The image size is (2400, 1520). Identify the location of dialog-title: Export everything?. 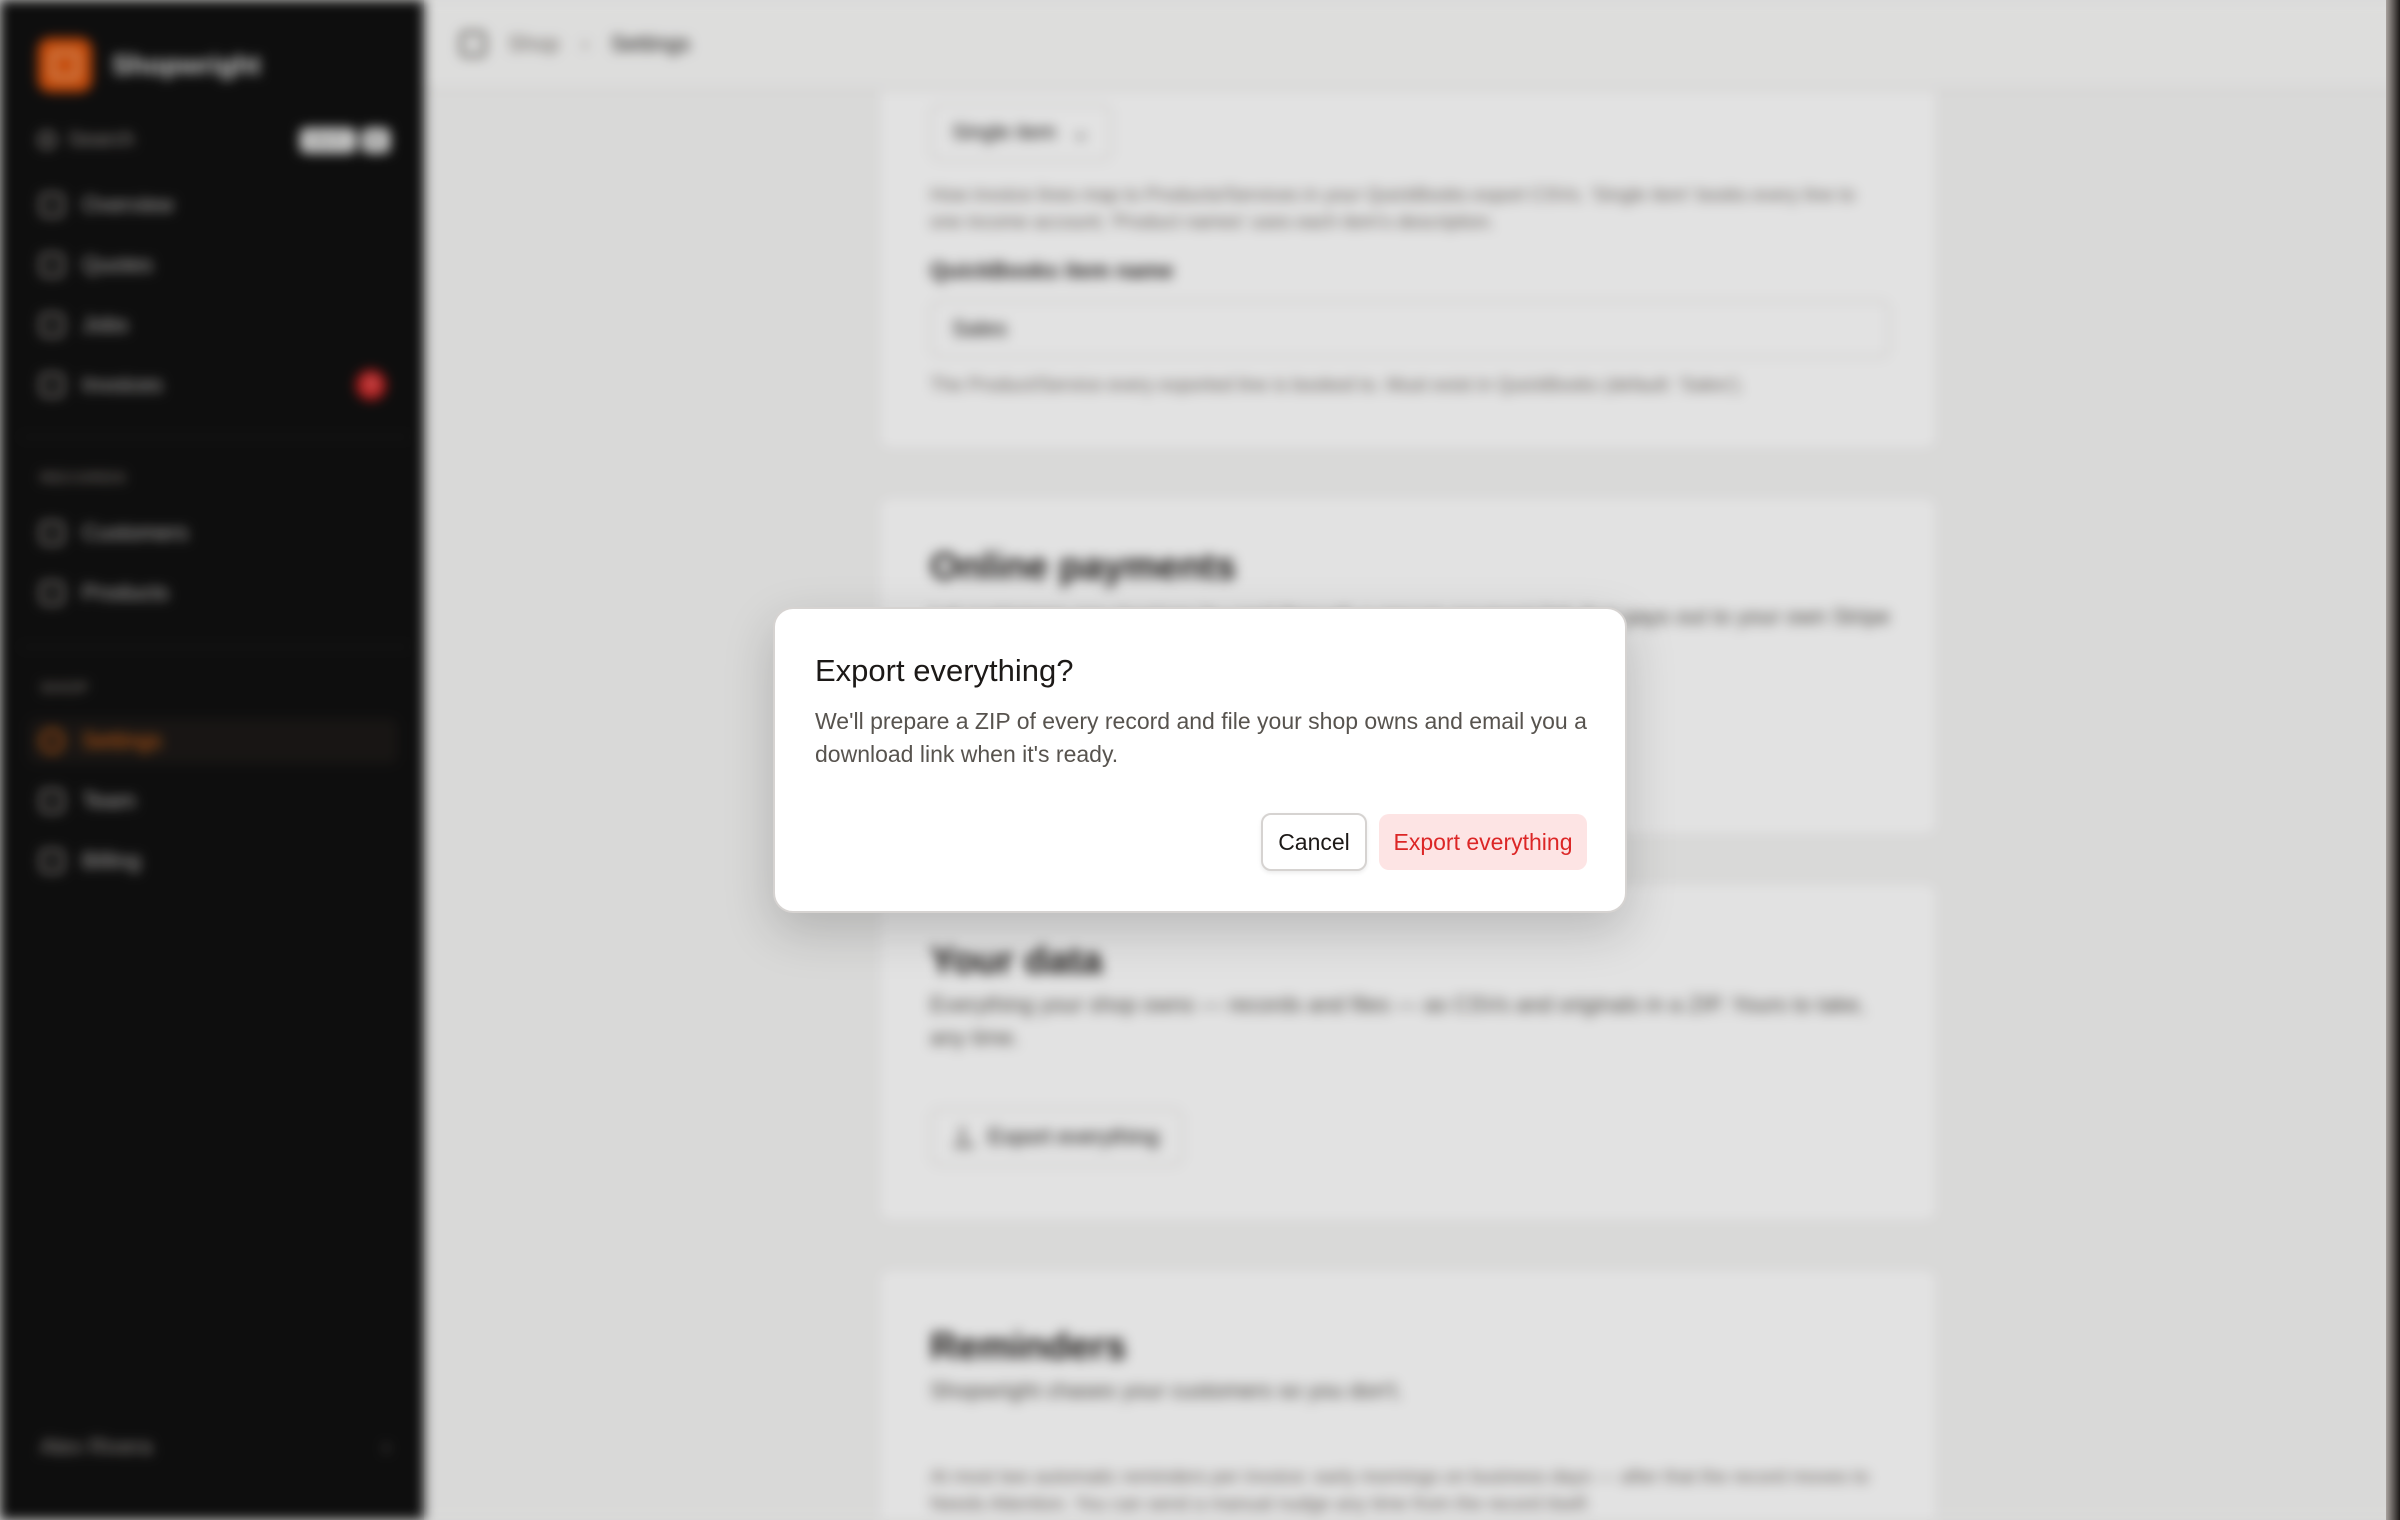
(944, 670).